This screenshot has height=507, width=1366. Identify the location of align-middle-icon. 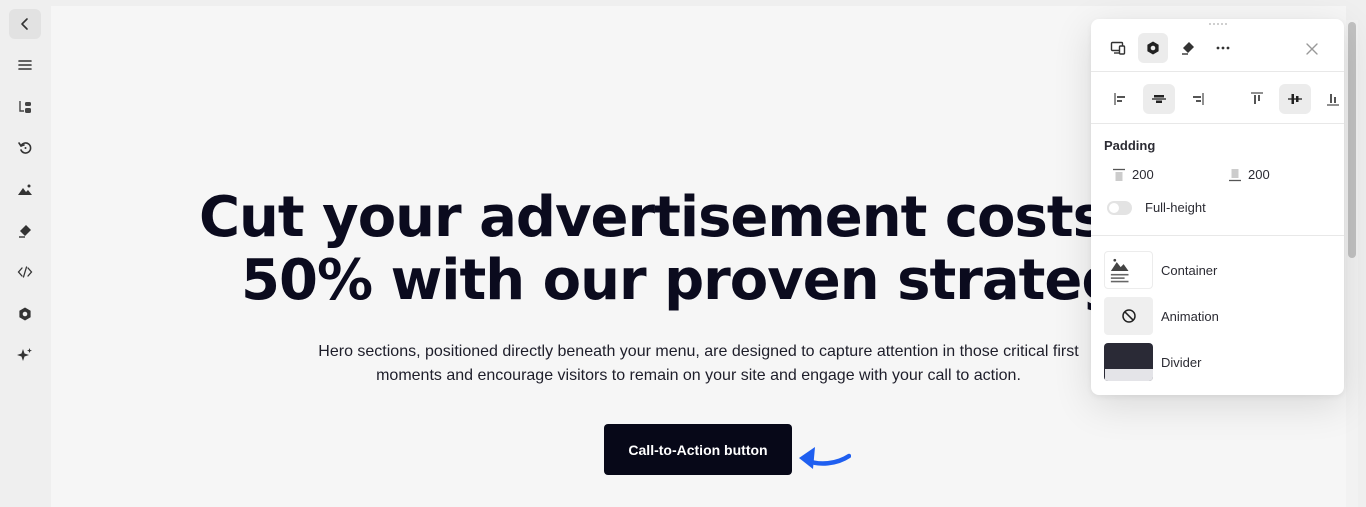
(1295, 99).